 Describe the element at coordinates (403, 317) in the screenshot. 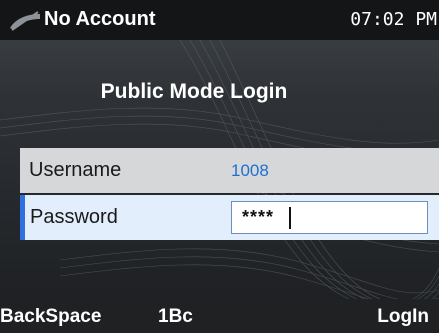

I see `login-softkey: LogIn` at that location.